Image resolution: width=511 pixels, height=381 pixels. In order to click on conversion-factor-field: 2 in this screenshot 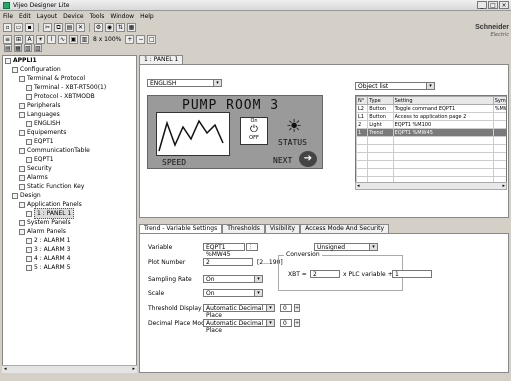, I will do `click(325, 274)`.